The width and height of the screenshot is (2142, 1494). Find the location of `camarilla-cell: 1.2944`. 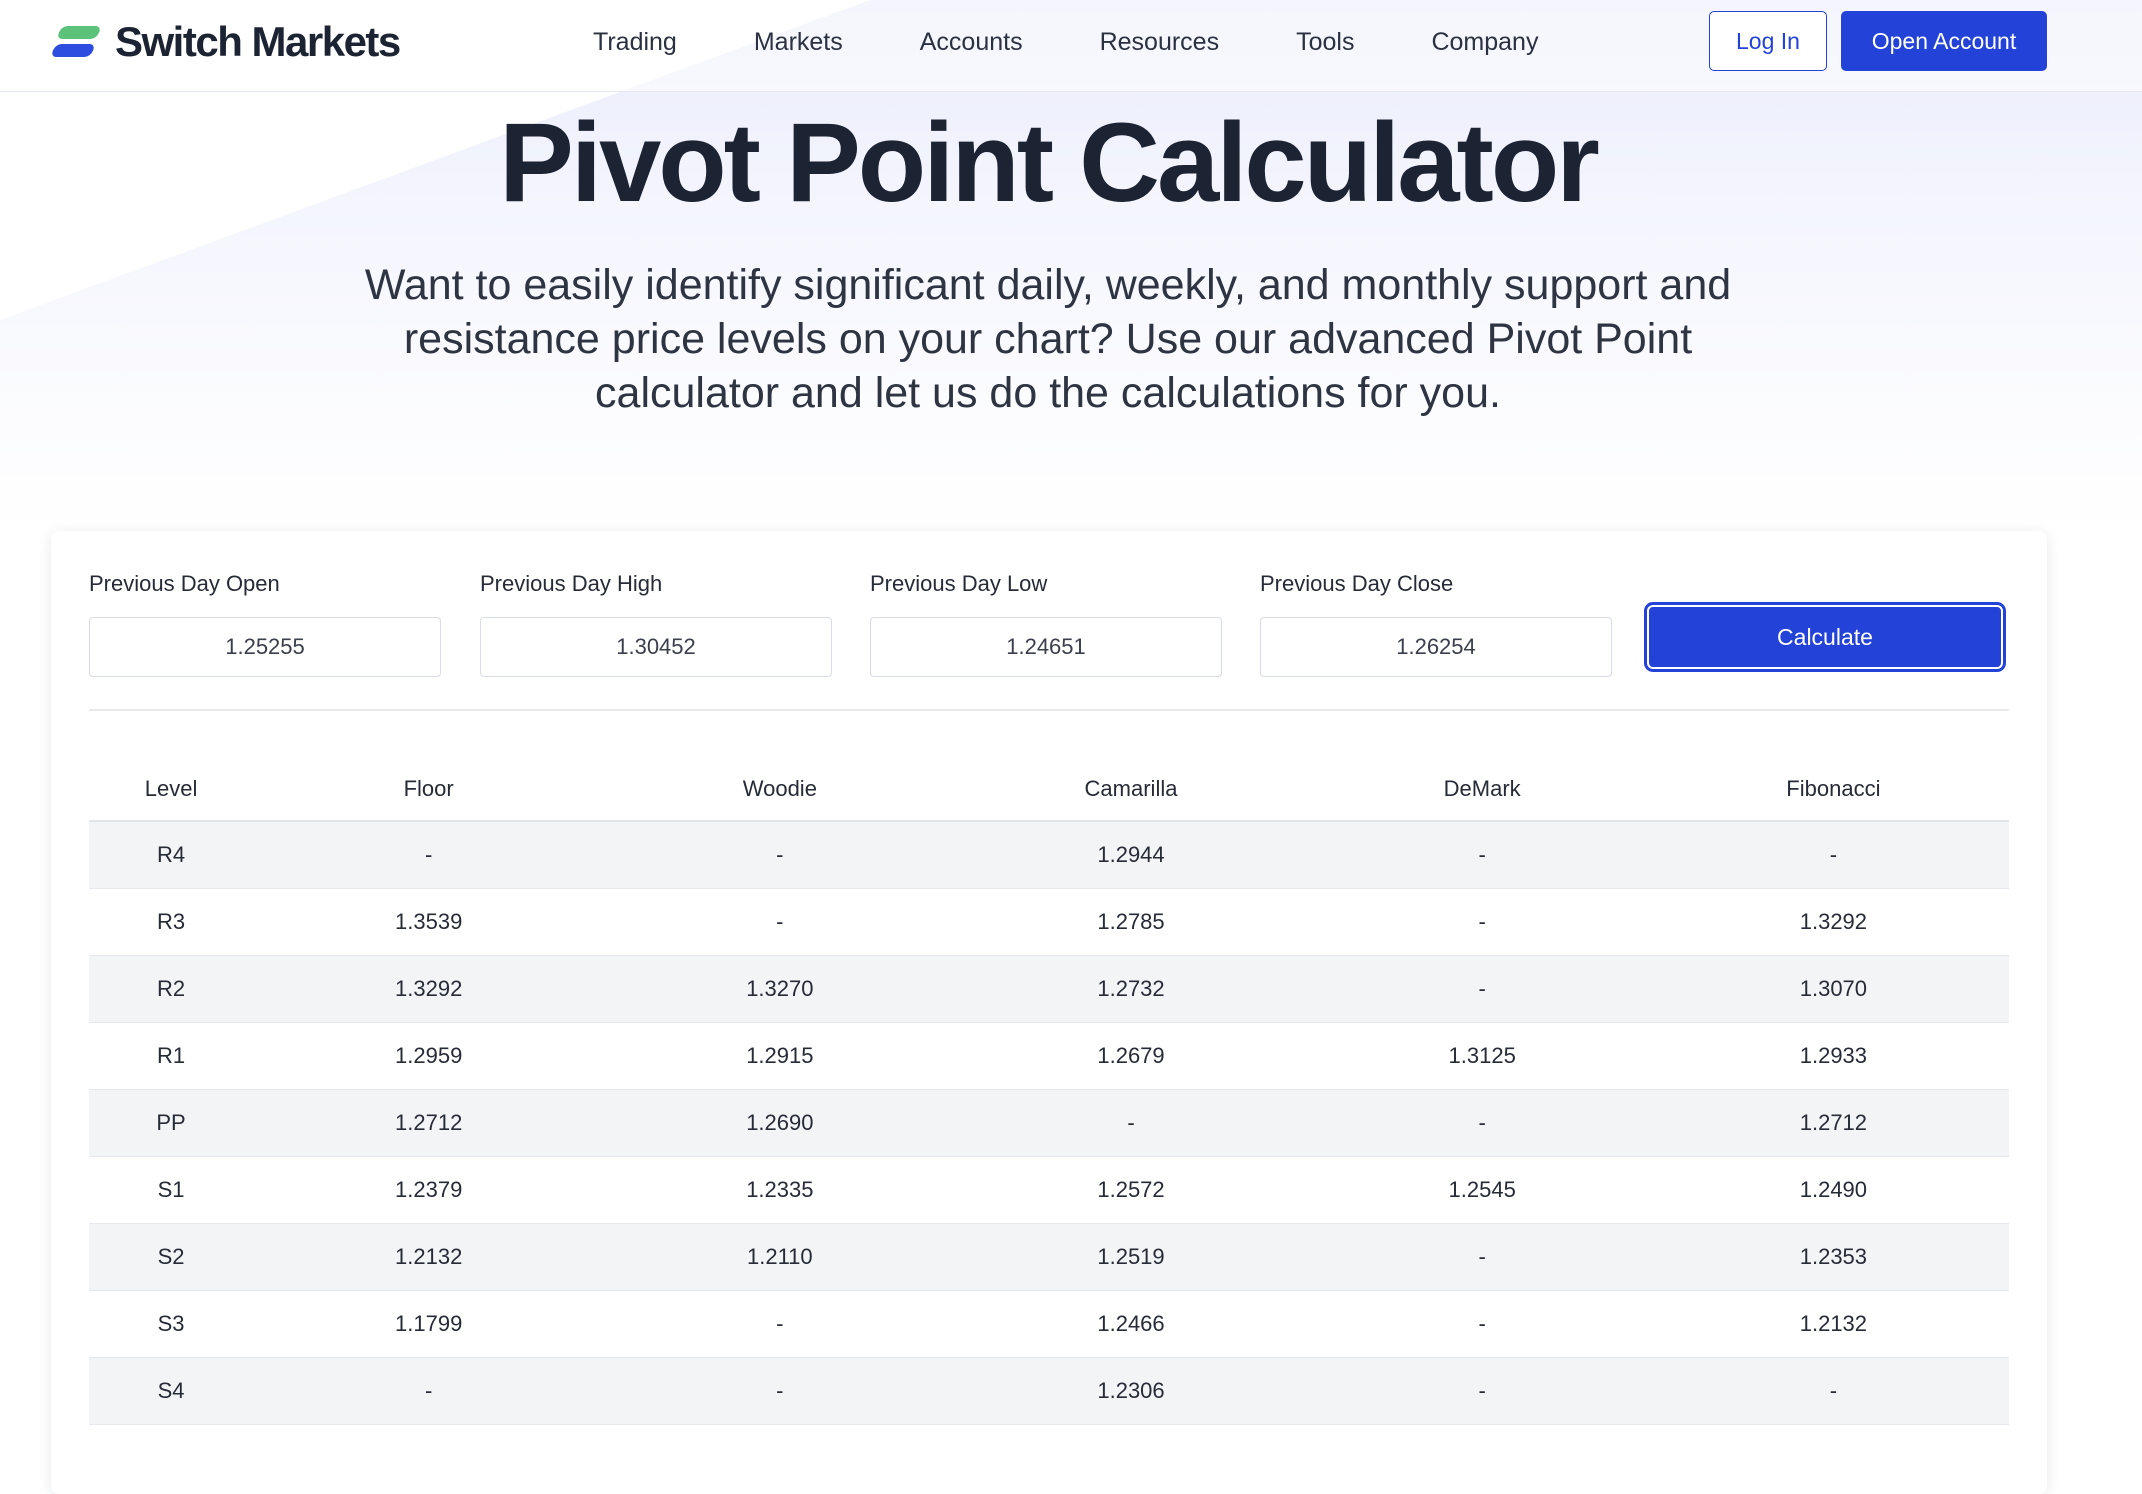

camarilla-cell: 1.2944 is located at coordinates (1131, 855).